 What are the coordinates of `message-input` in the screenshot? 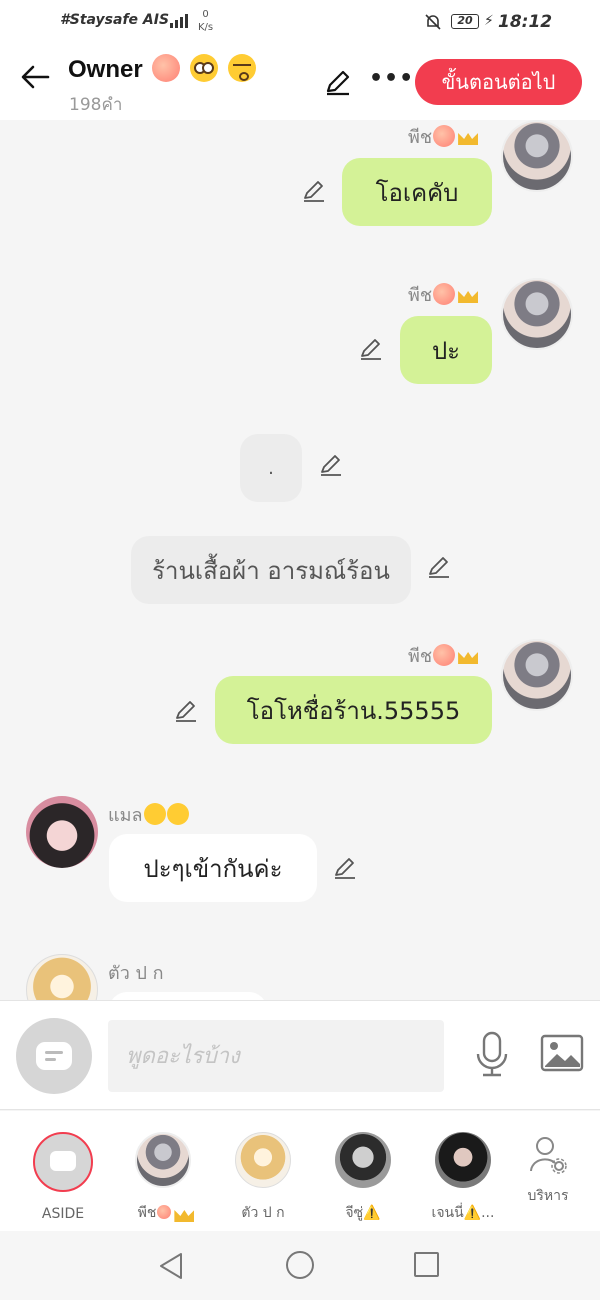 It's located at (276, 1056).